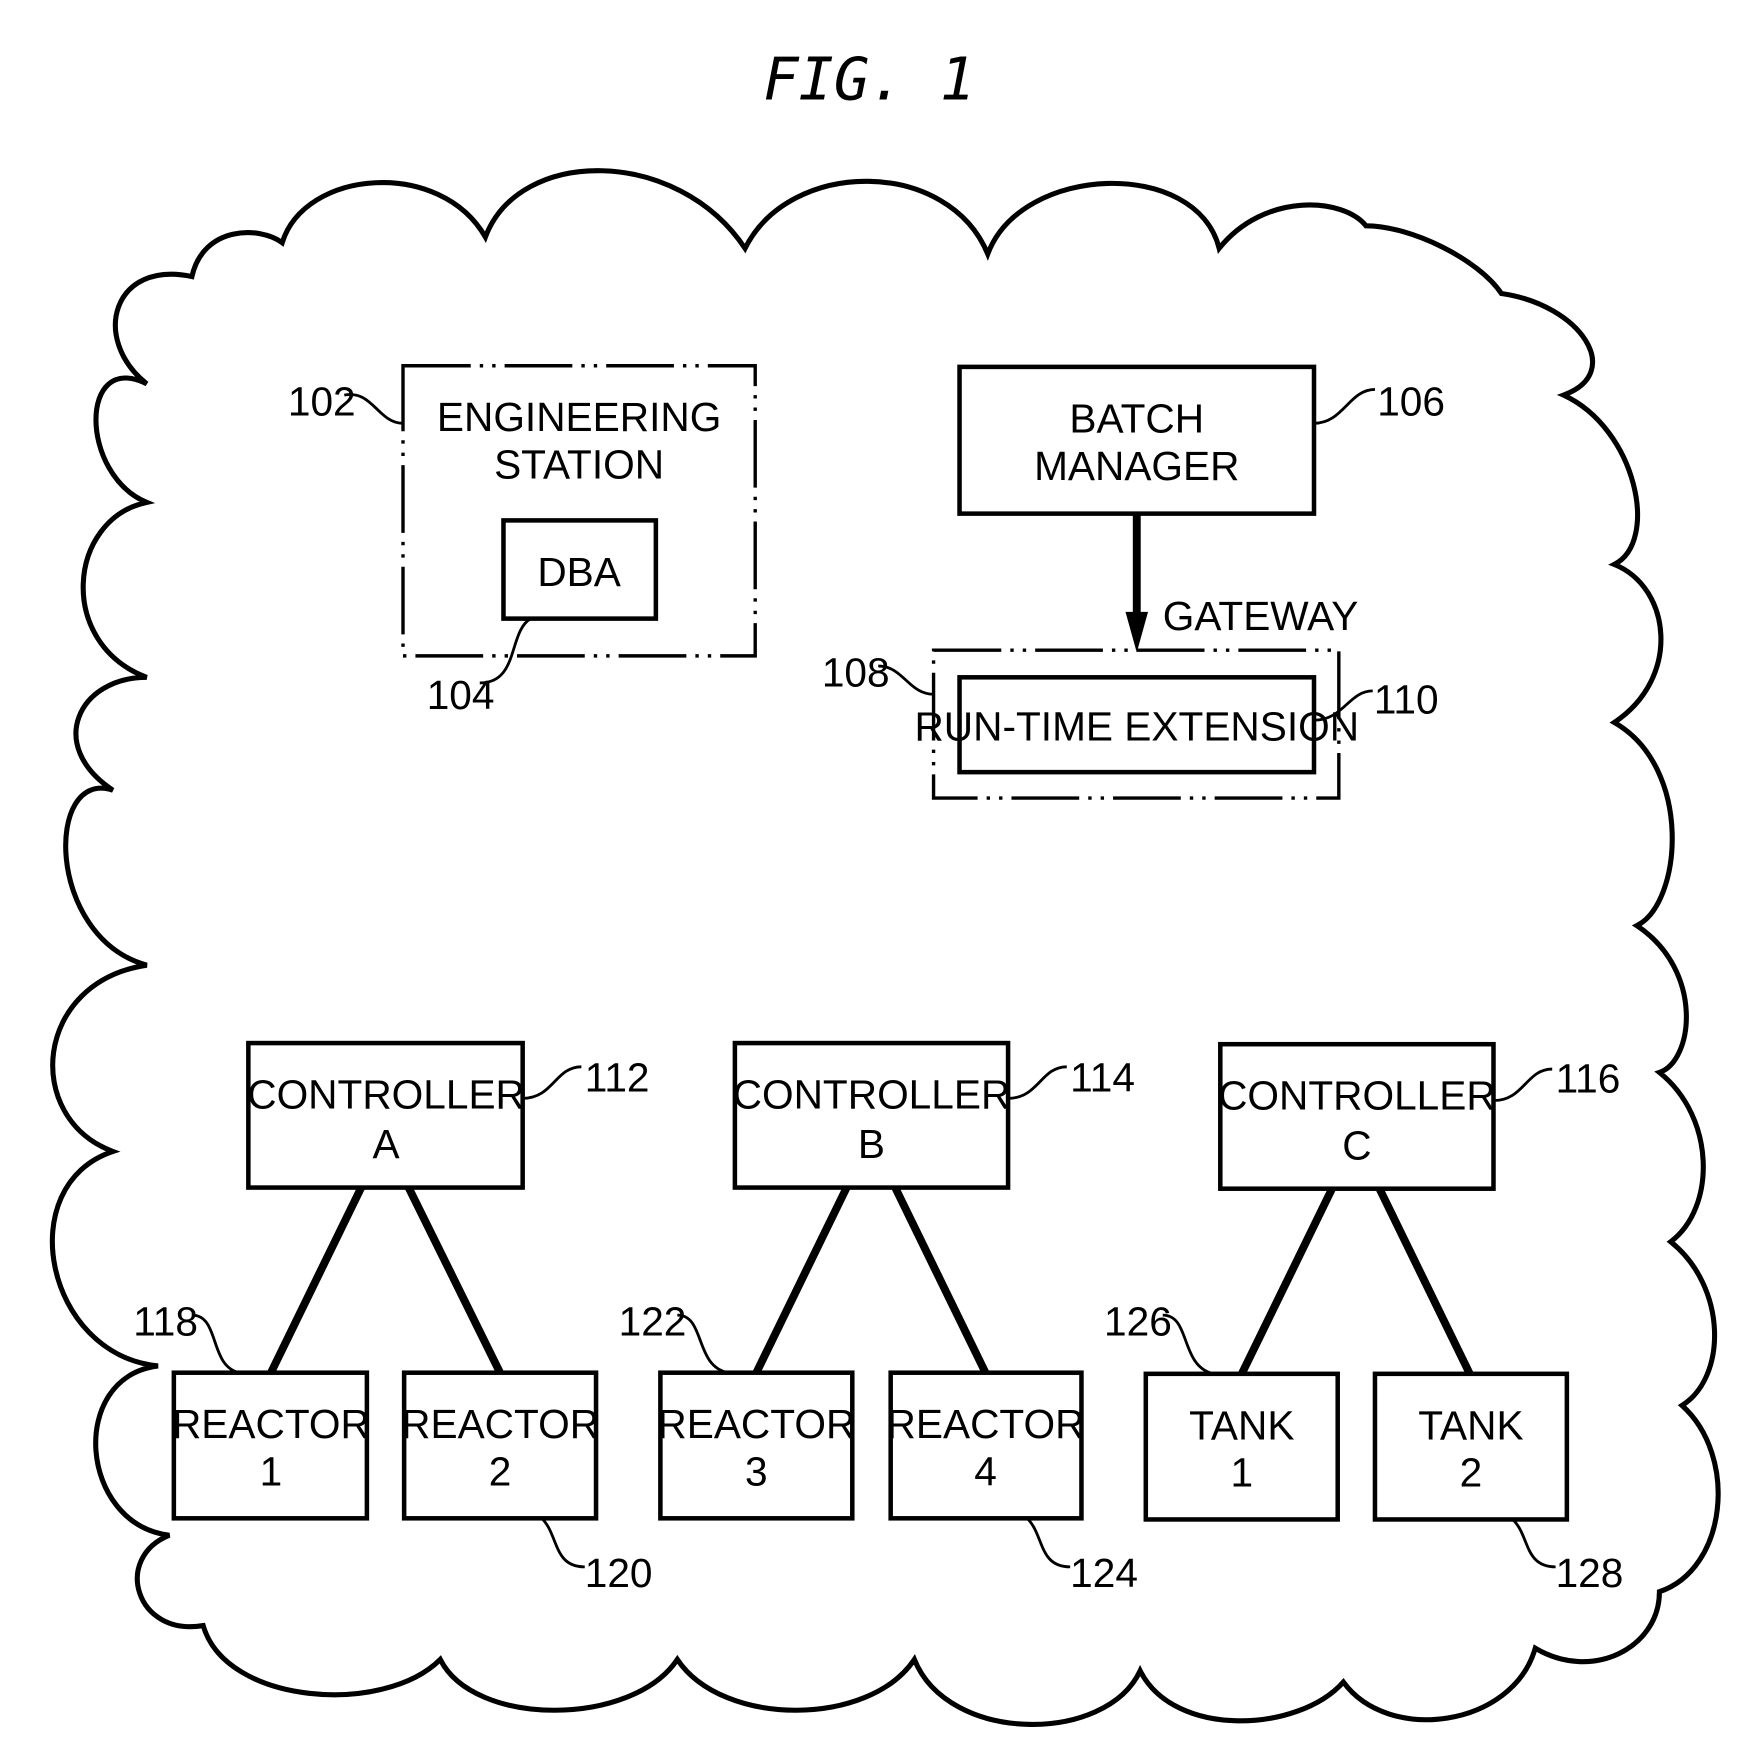  What do you see at coordinates (1588, 1079) in the screenshot?
I see `ref-116: 116` at bounding box center [1588, 1079].